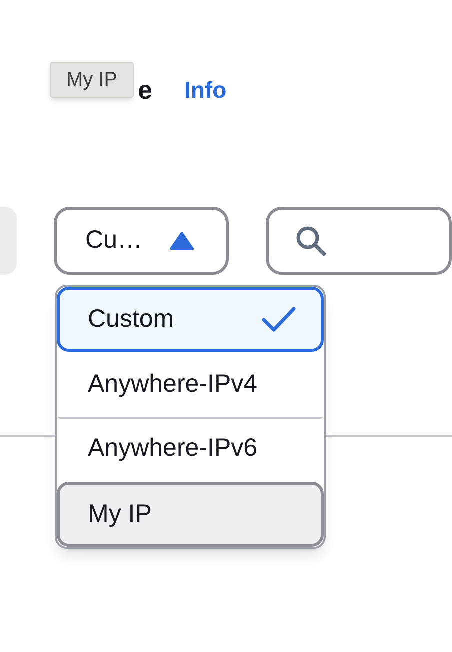 Image resolution: width=452 pixels, height=652 pixels. I want to click on search-icon, so click(310, 241).